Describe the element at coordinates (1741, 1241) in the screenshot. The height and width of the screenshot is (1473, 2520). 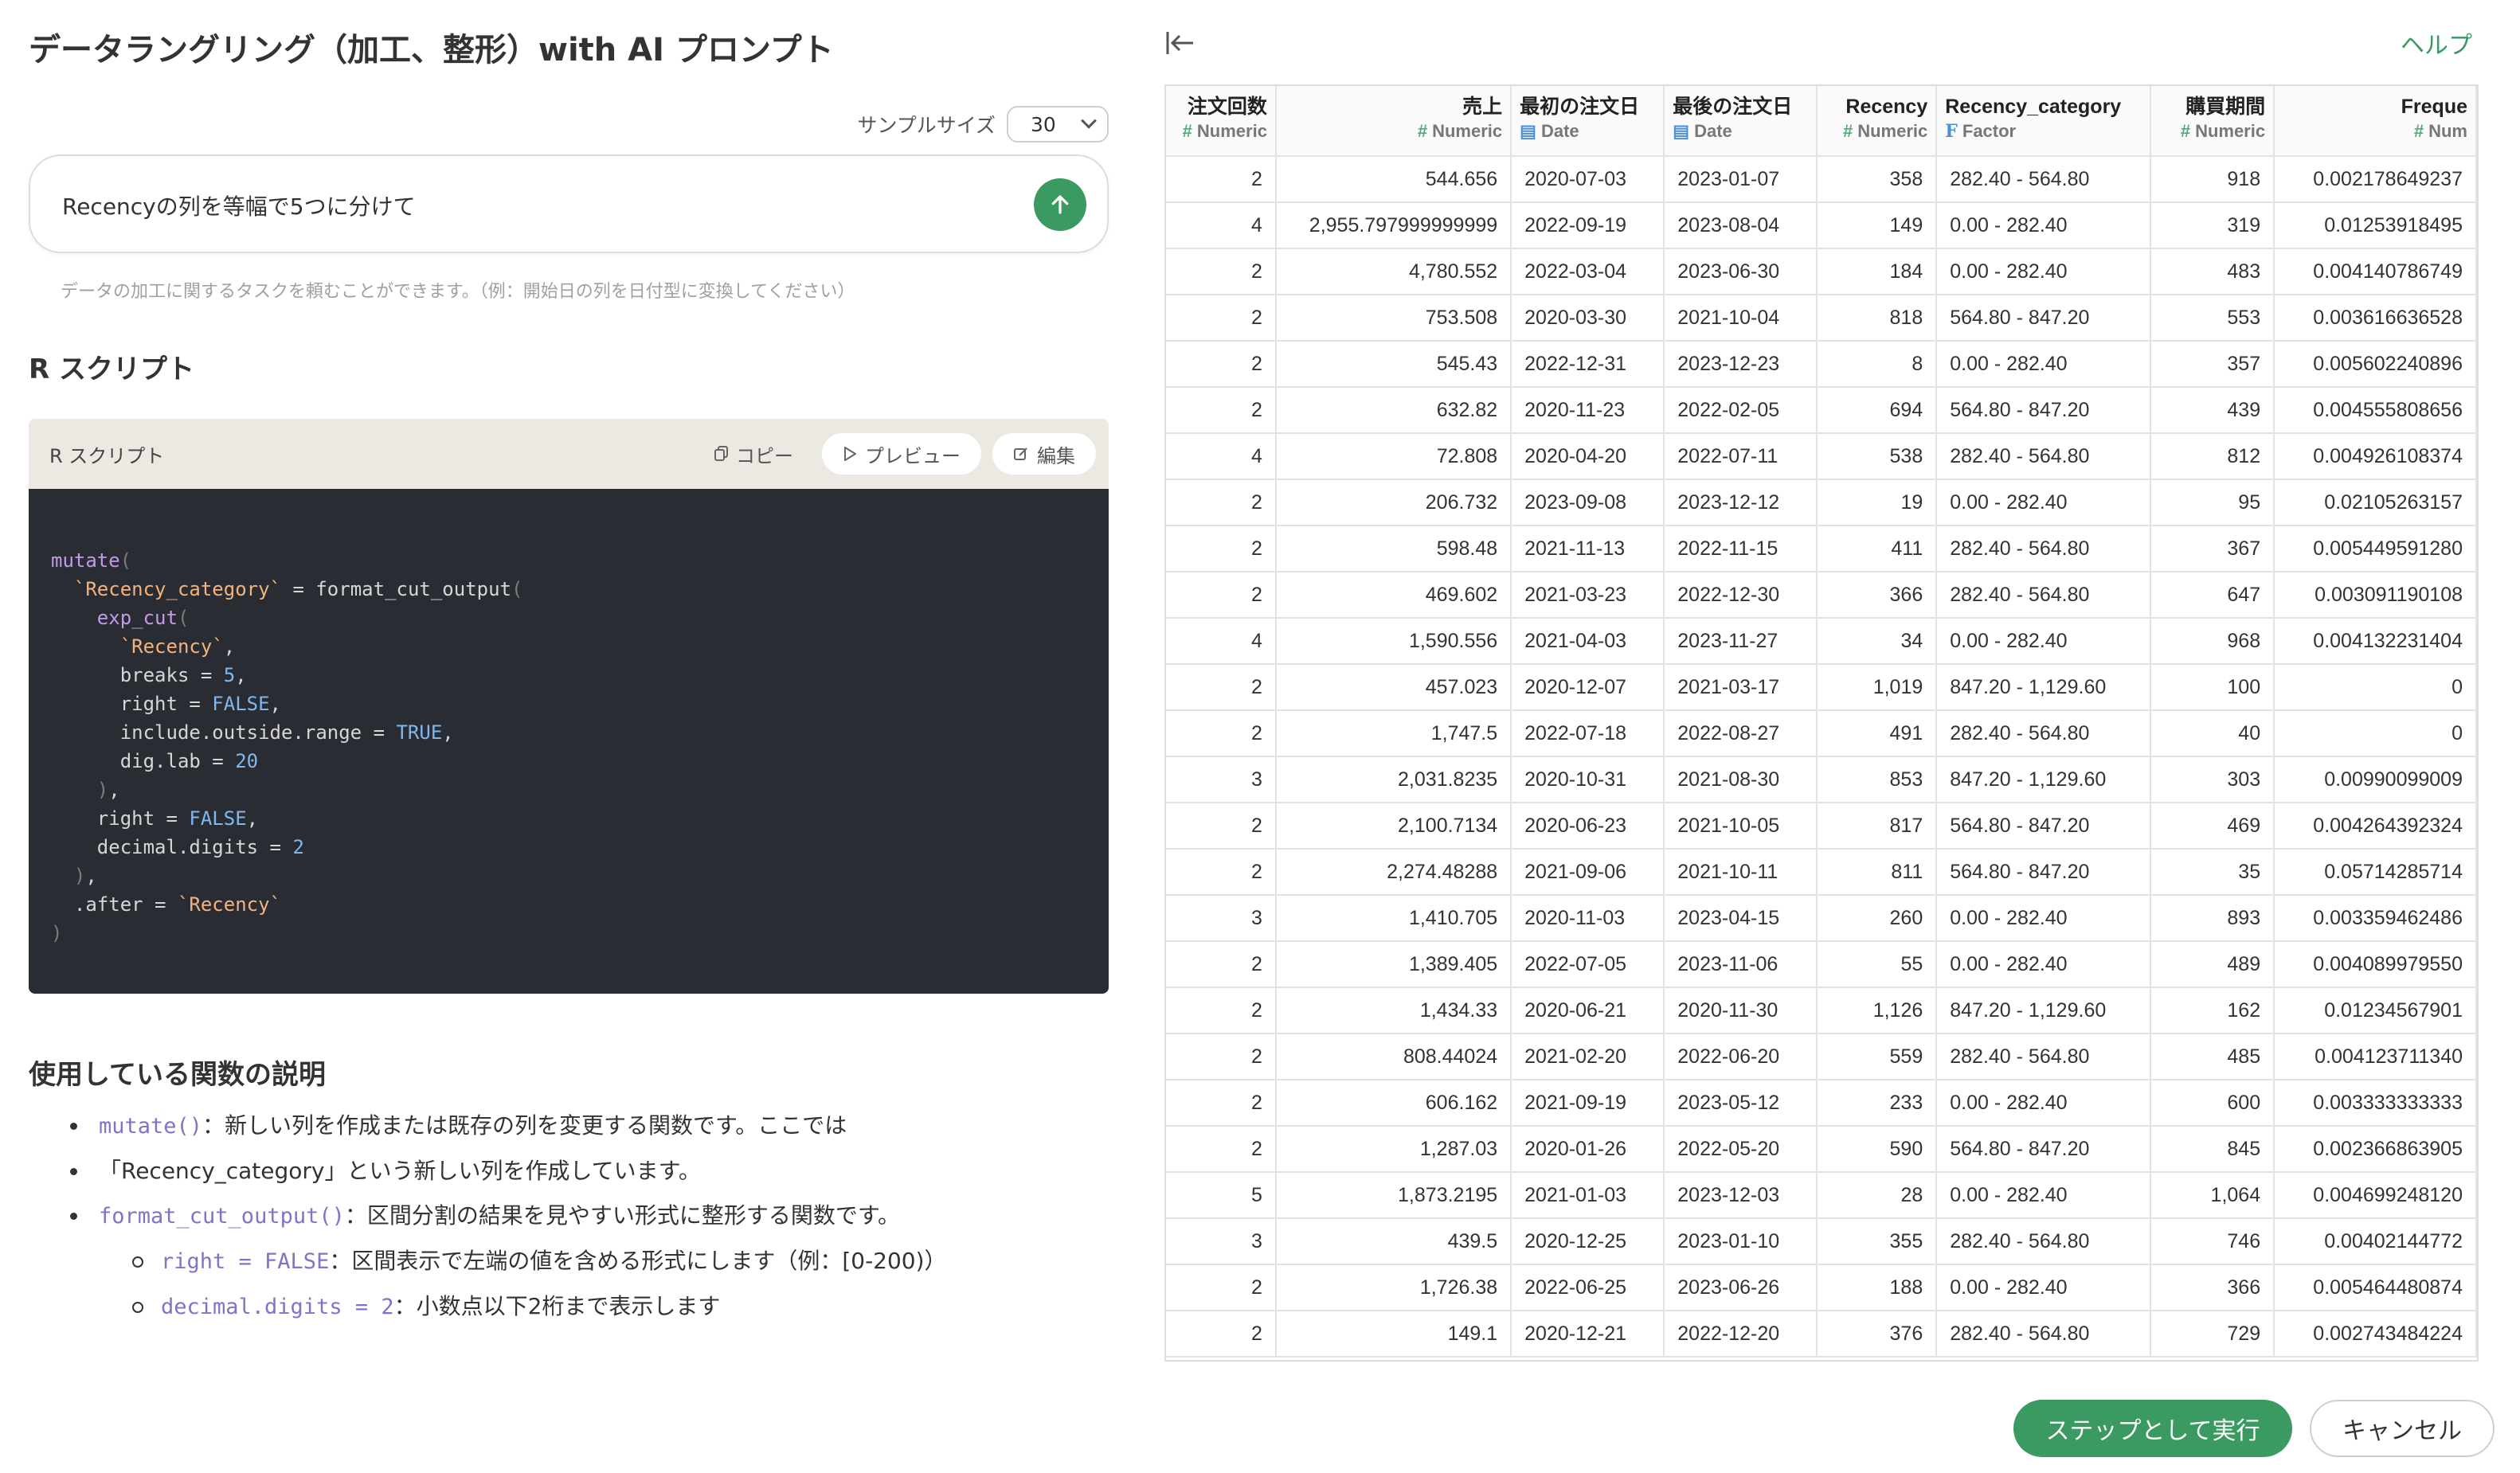
I see `table-cell: 2023-01-10` at that location.